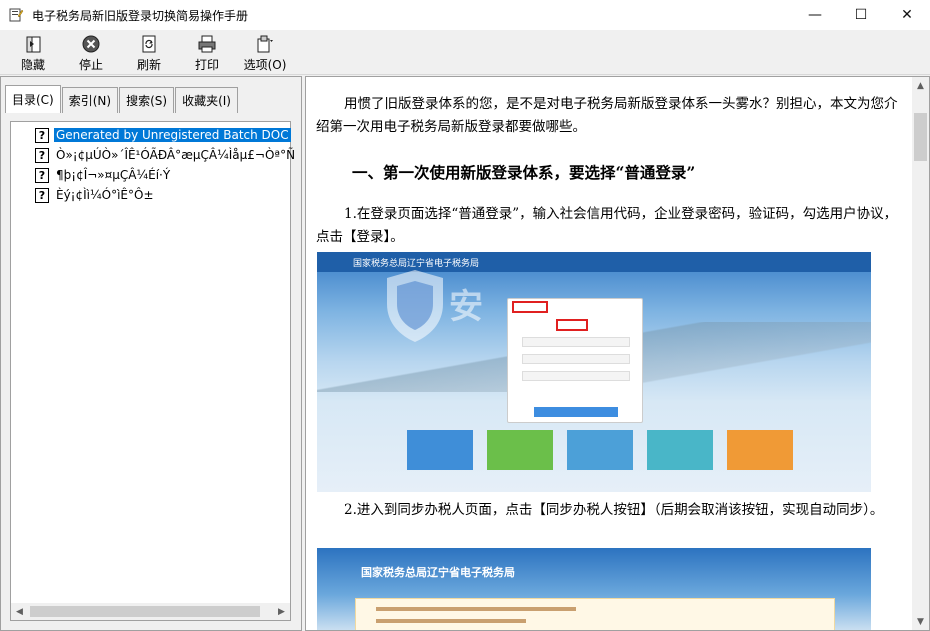  Describe the element at coordinates (920, 85) in the screenshot. I see `scroll-up-icon: ▲` at that location.